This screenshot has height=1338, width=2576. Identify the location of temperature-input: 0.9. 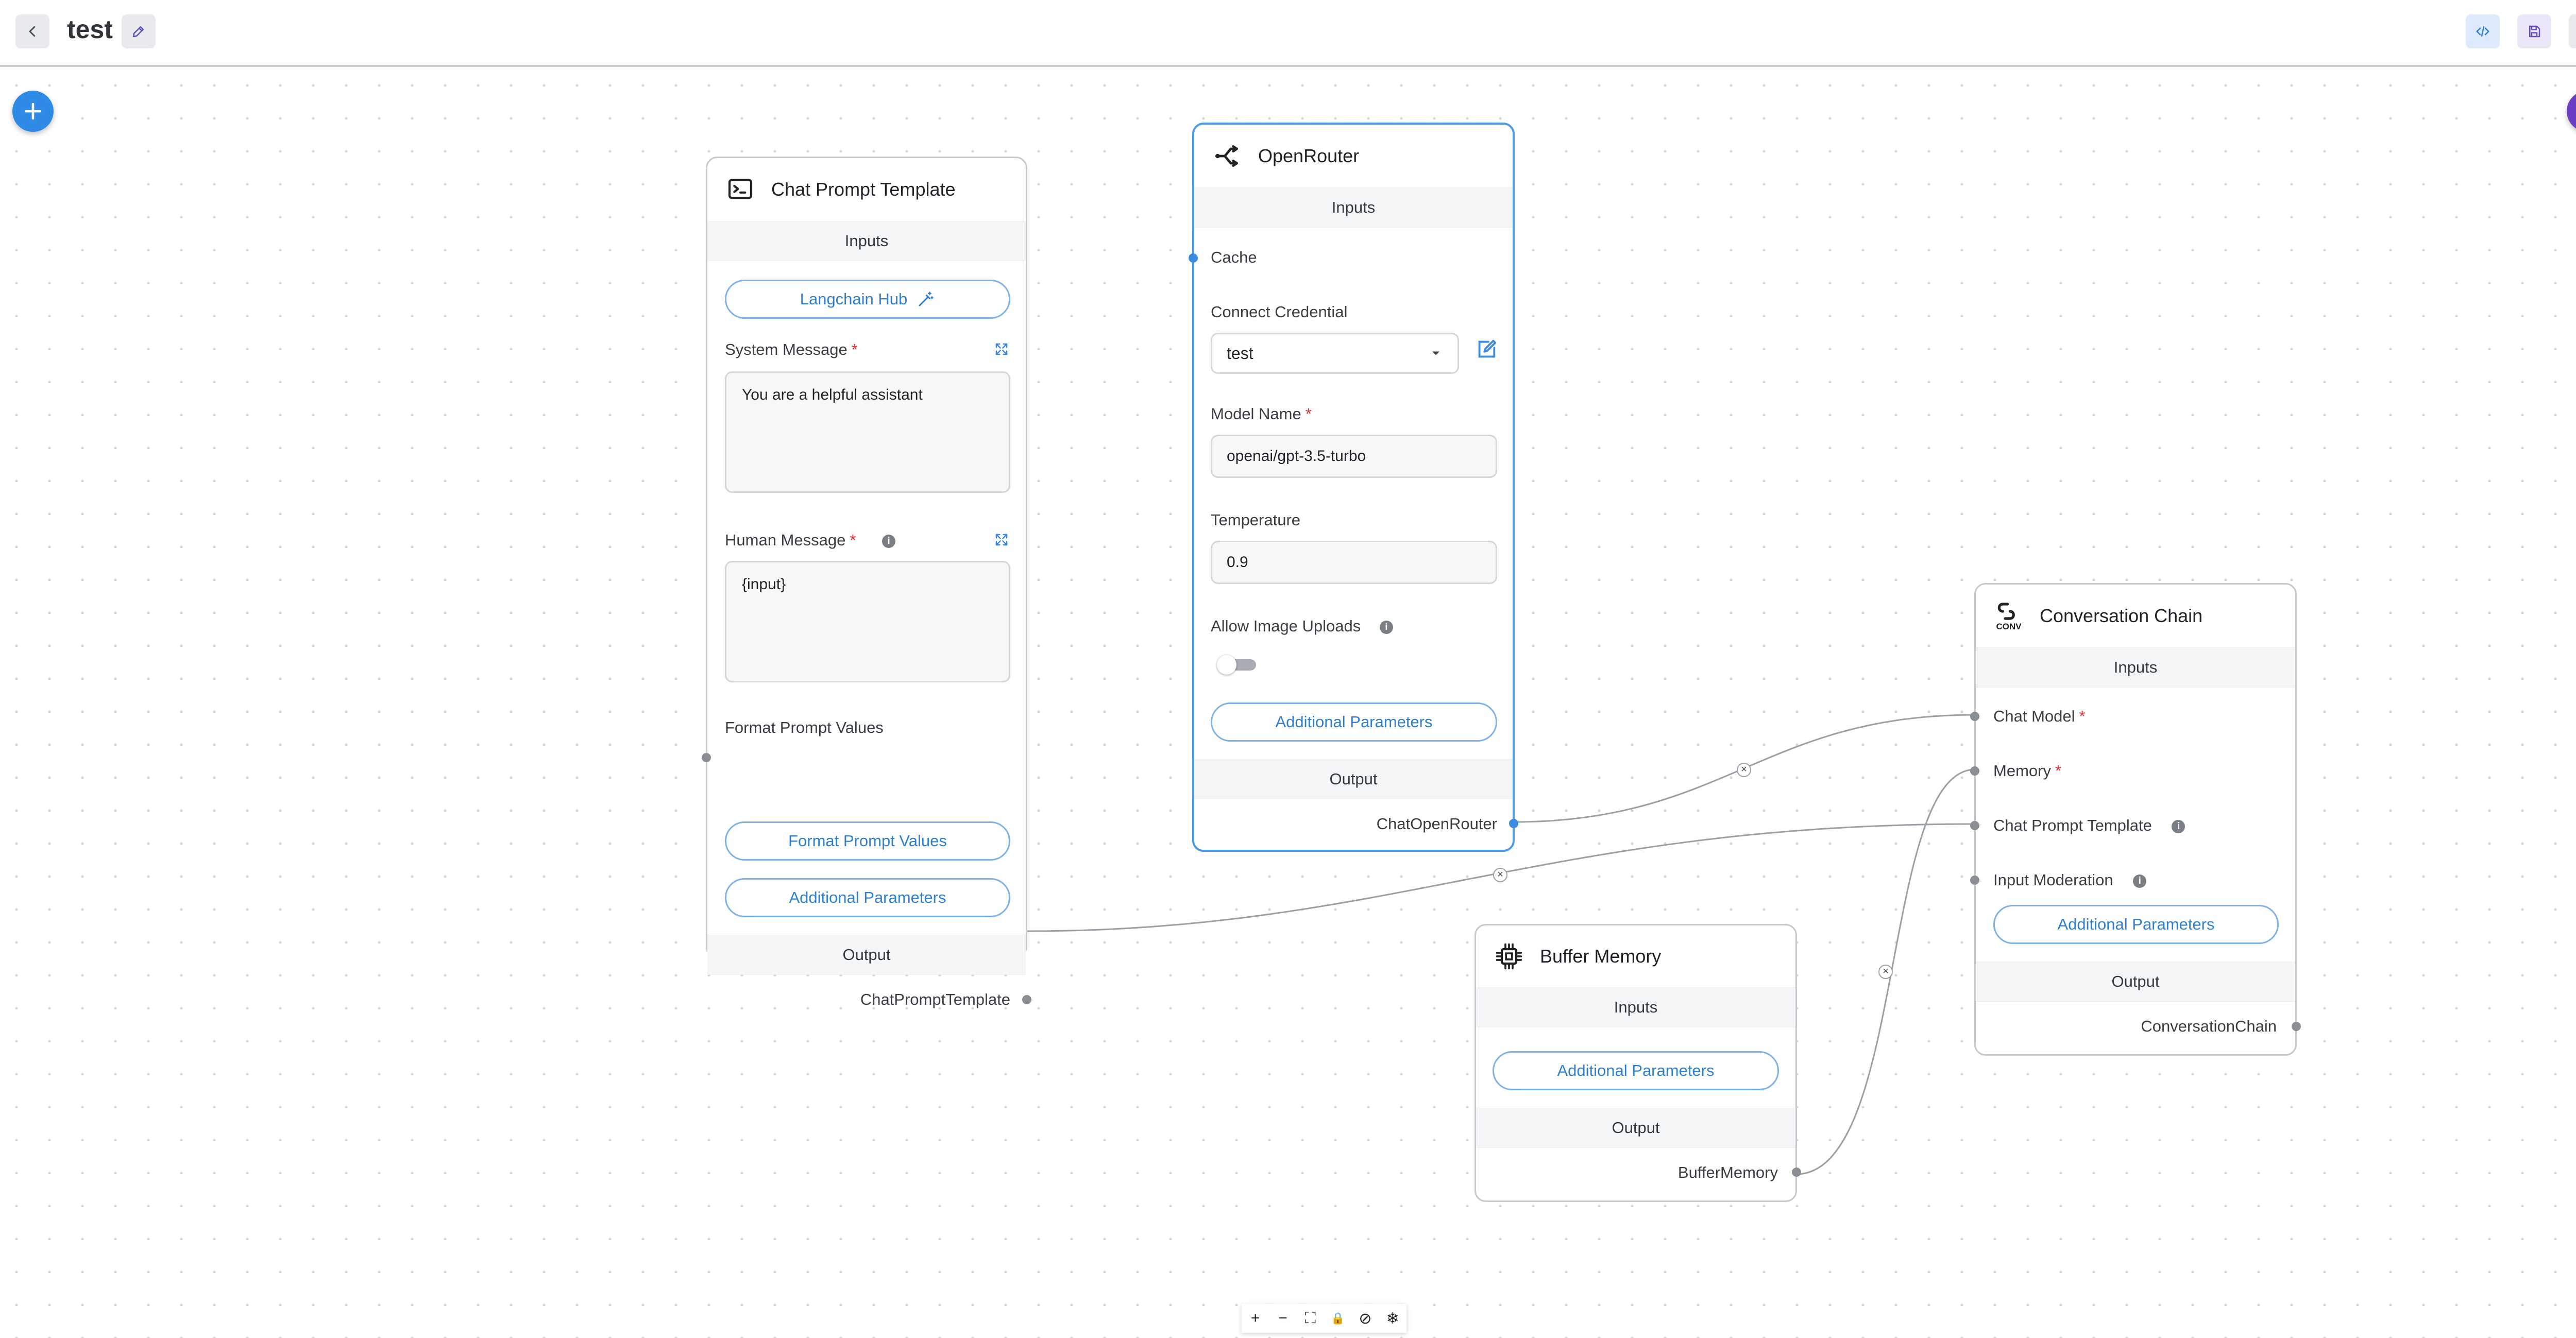
(1354, 562).